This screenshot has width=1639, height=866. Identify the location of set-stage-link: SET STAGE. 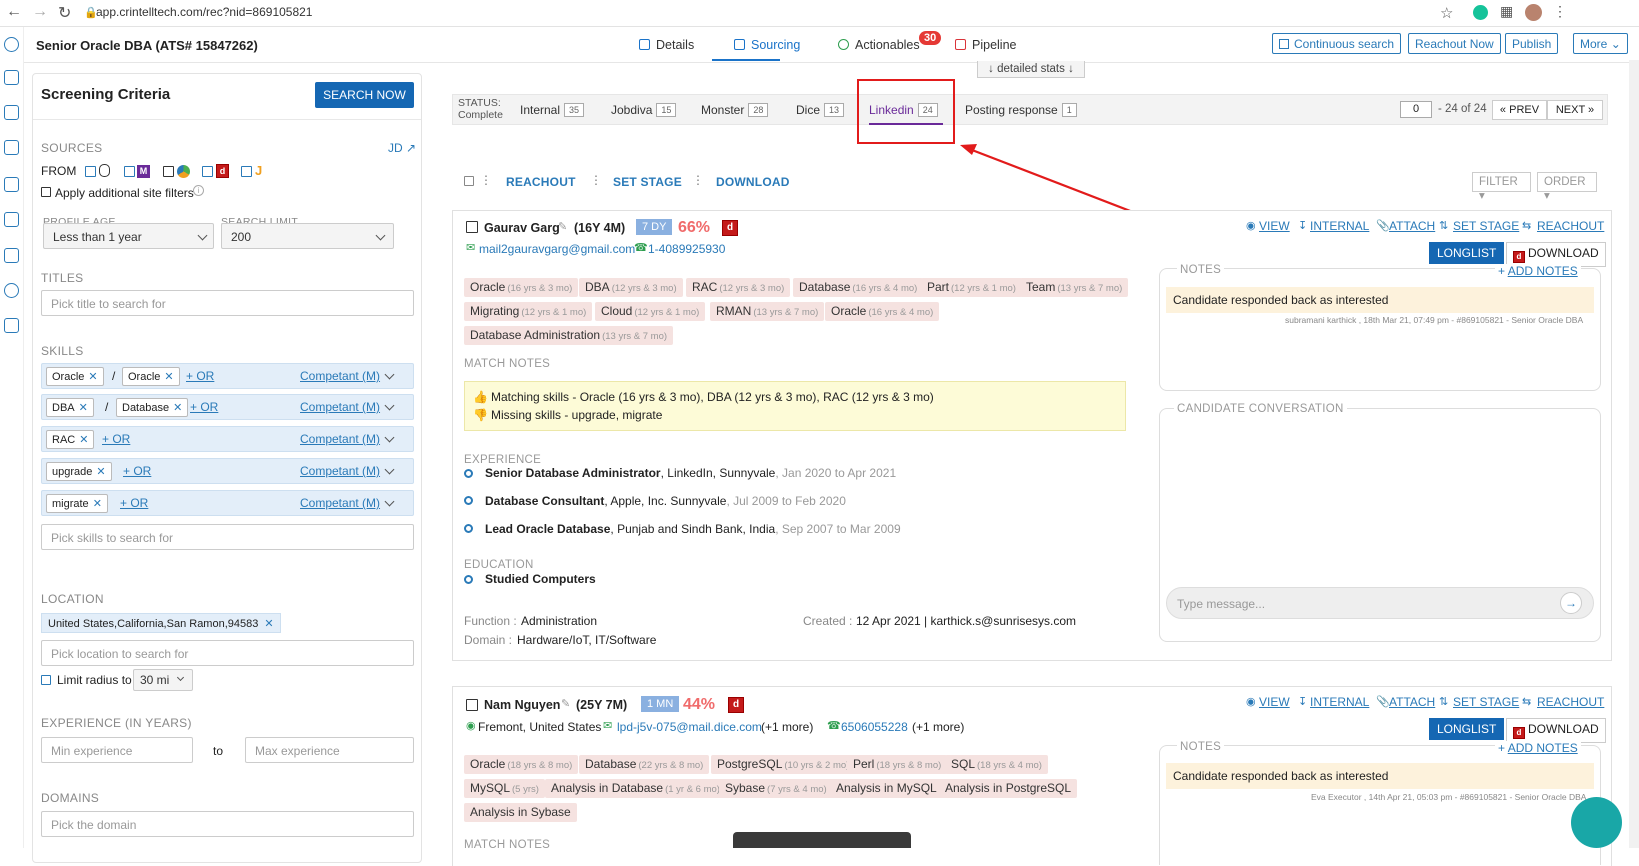
(1486, 226).